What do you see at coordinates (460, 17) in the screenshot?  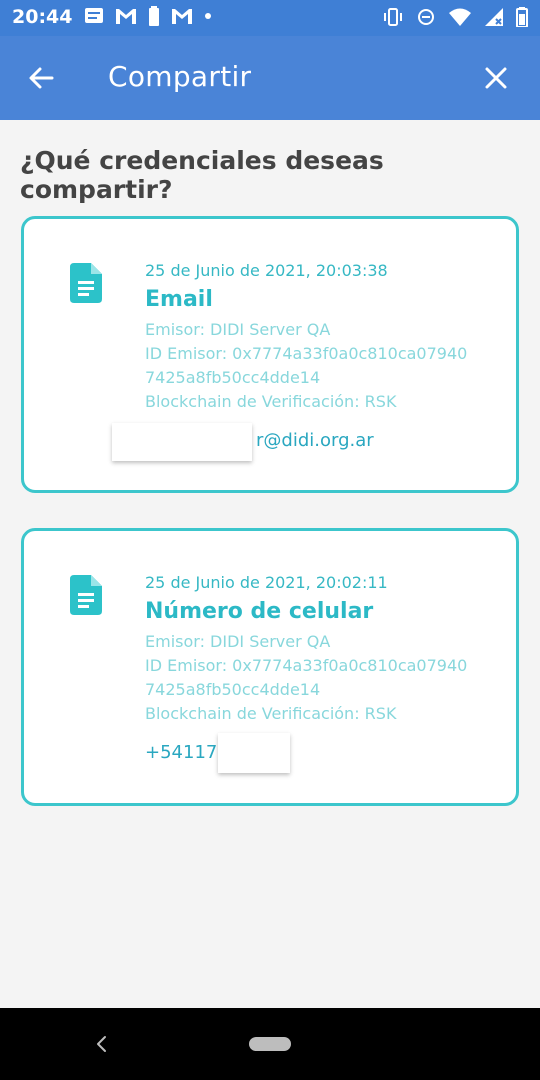 I see `wifi-icon` at bounding box center [460, 17].